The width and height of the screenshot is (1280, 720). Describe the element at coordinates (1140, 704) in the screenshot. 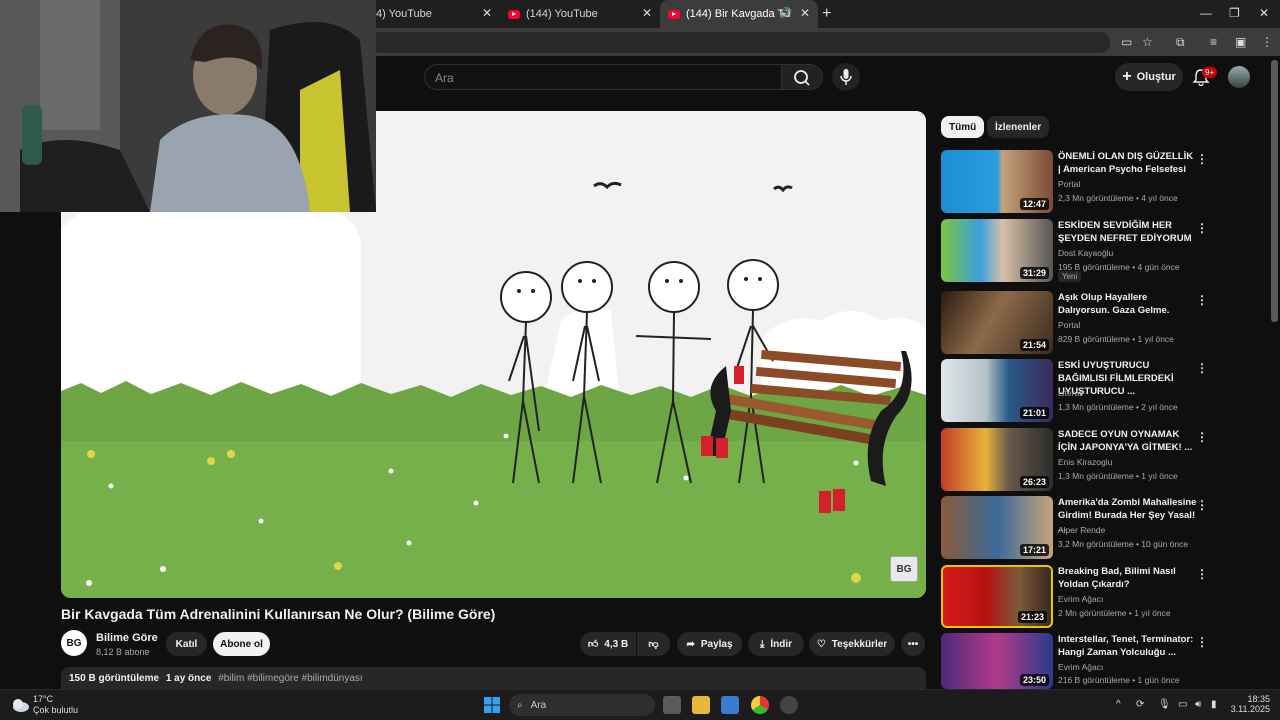

I see `sync-icon: ⟳` at that location.